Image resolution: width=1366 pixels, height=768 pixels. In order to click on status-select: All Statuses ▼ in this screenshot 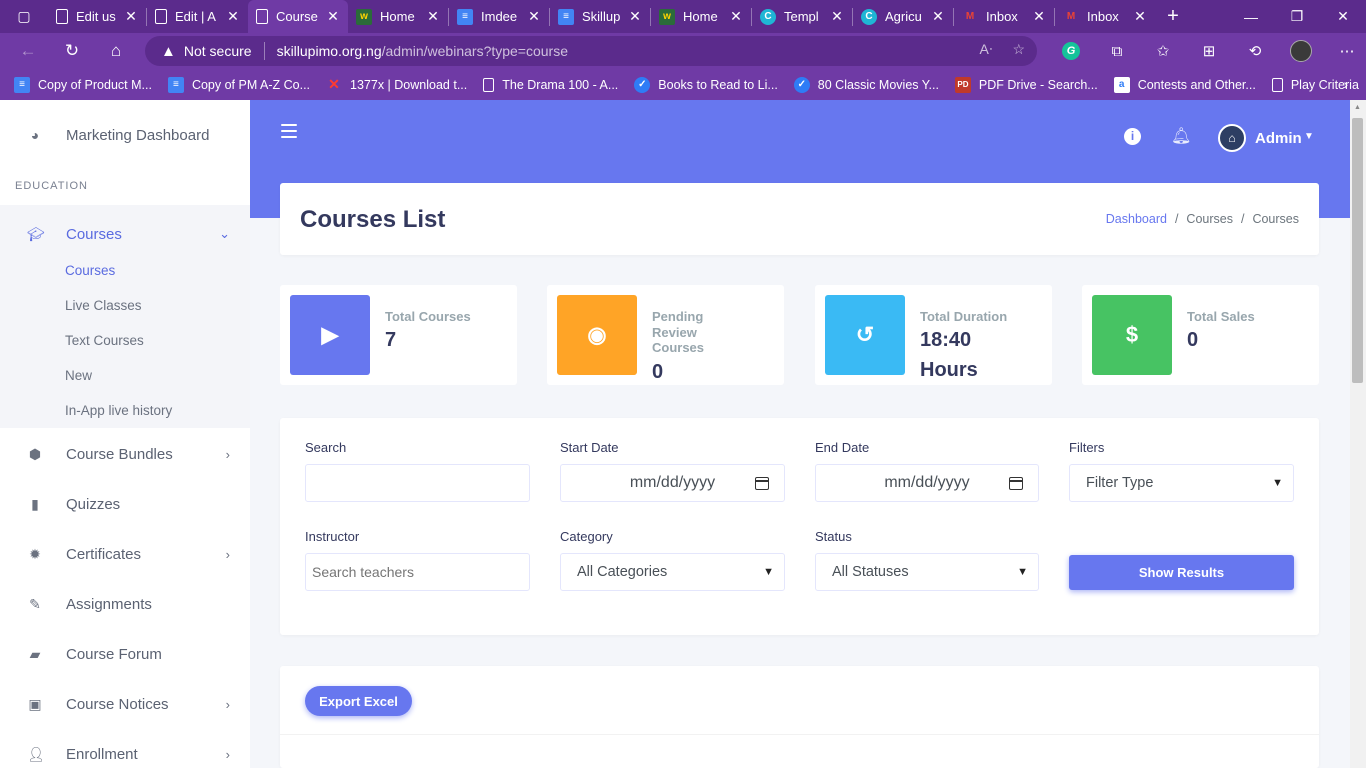, I will do `click(927, 572)`.